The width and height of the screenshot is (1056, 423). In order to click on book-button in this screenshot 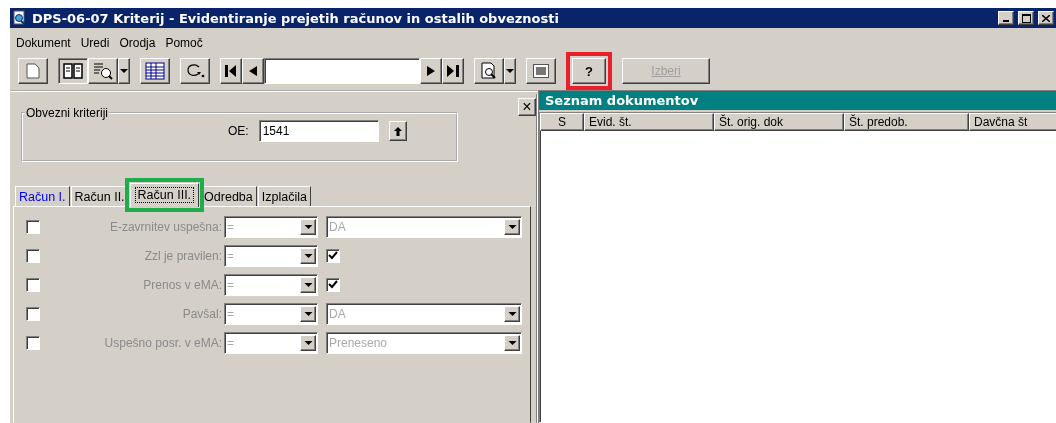, I will do `click(73, 71)`.